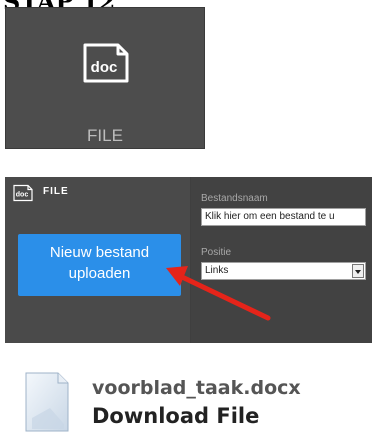 This screenshot has width=373, height=441. What do you see at coordinates (175, 416) in the screenshot?
I see `download-file-link: Download File` at bounding box center [175, 416].